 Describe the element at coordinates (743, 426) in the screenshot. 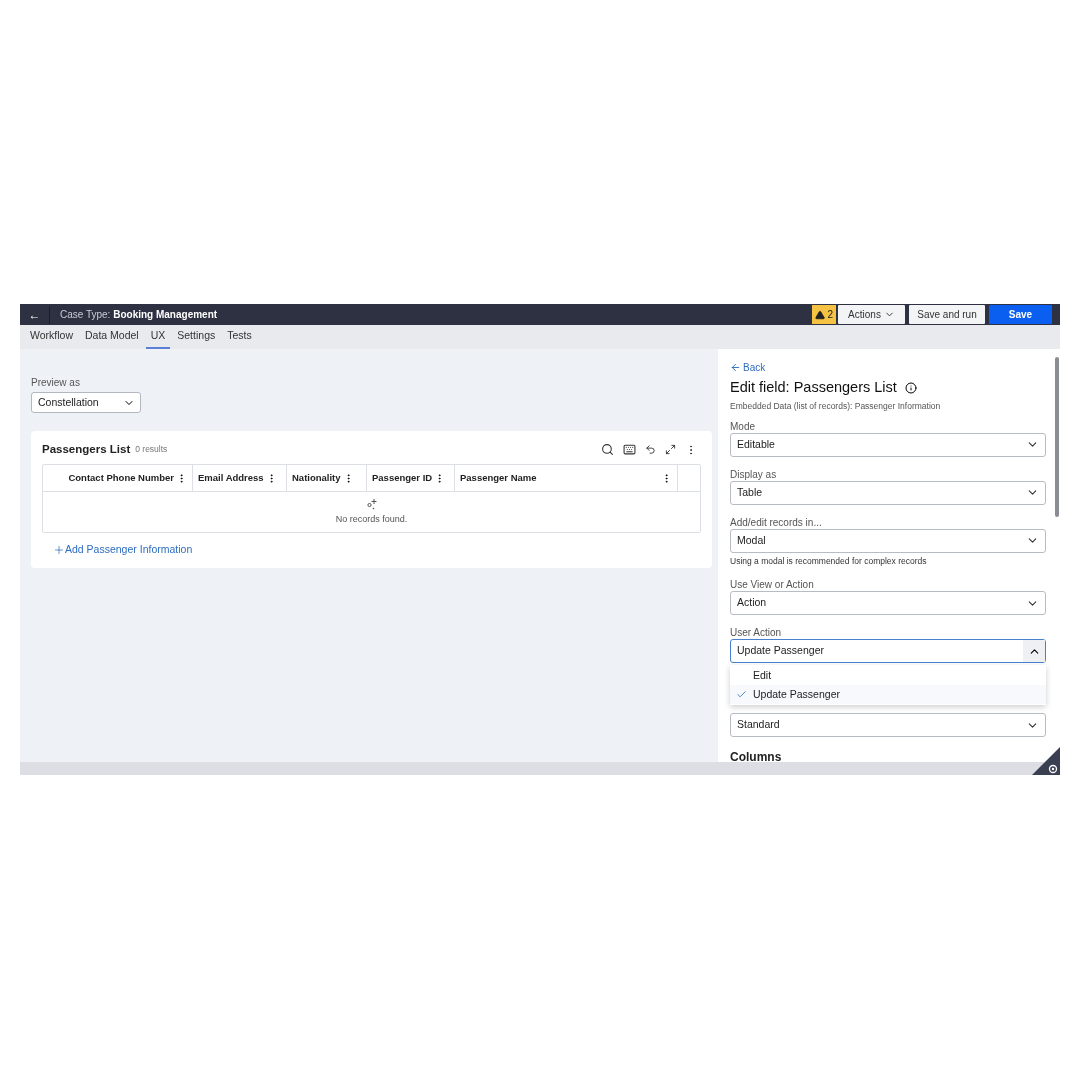

I see `field-label: Mode` at that location.